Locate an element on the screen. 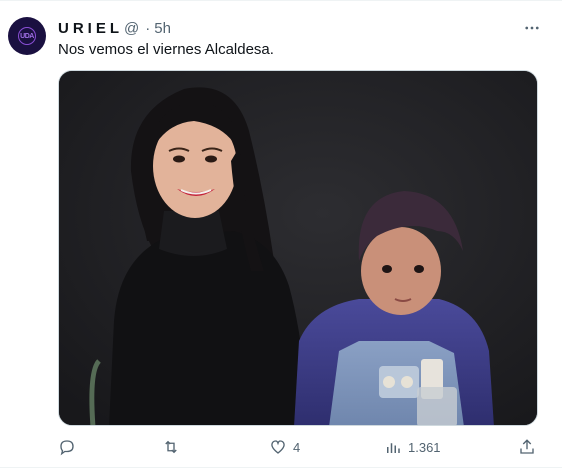 The height and width of the screenshot is (468, 562). views-count: 1.361 is located at coordinates (424, 447).